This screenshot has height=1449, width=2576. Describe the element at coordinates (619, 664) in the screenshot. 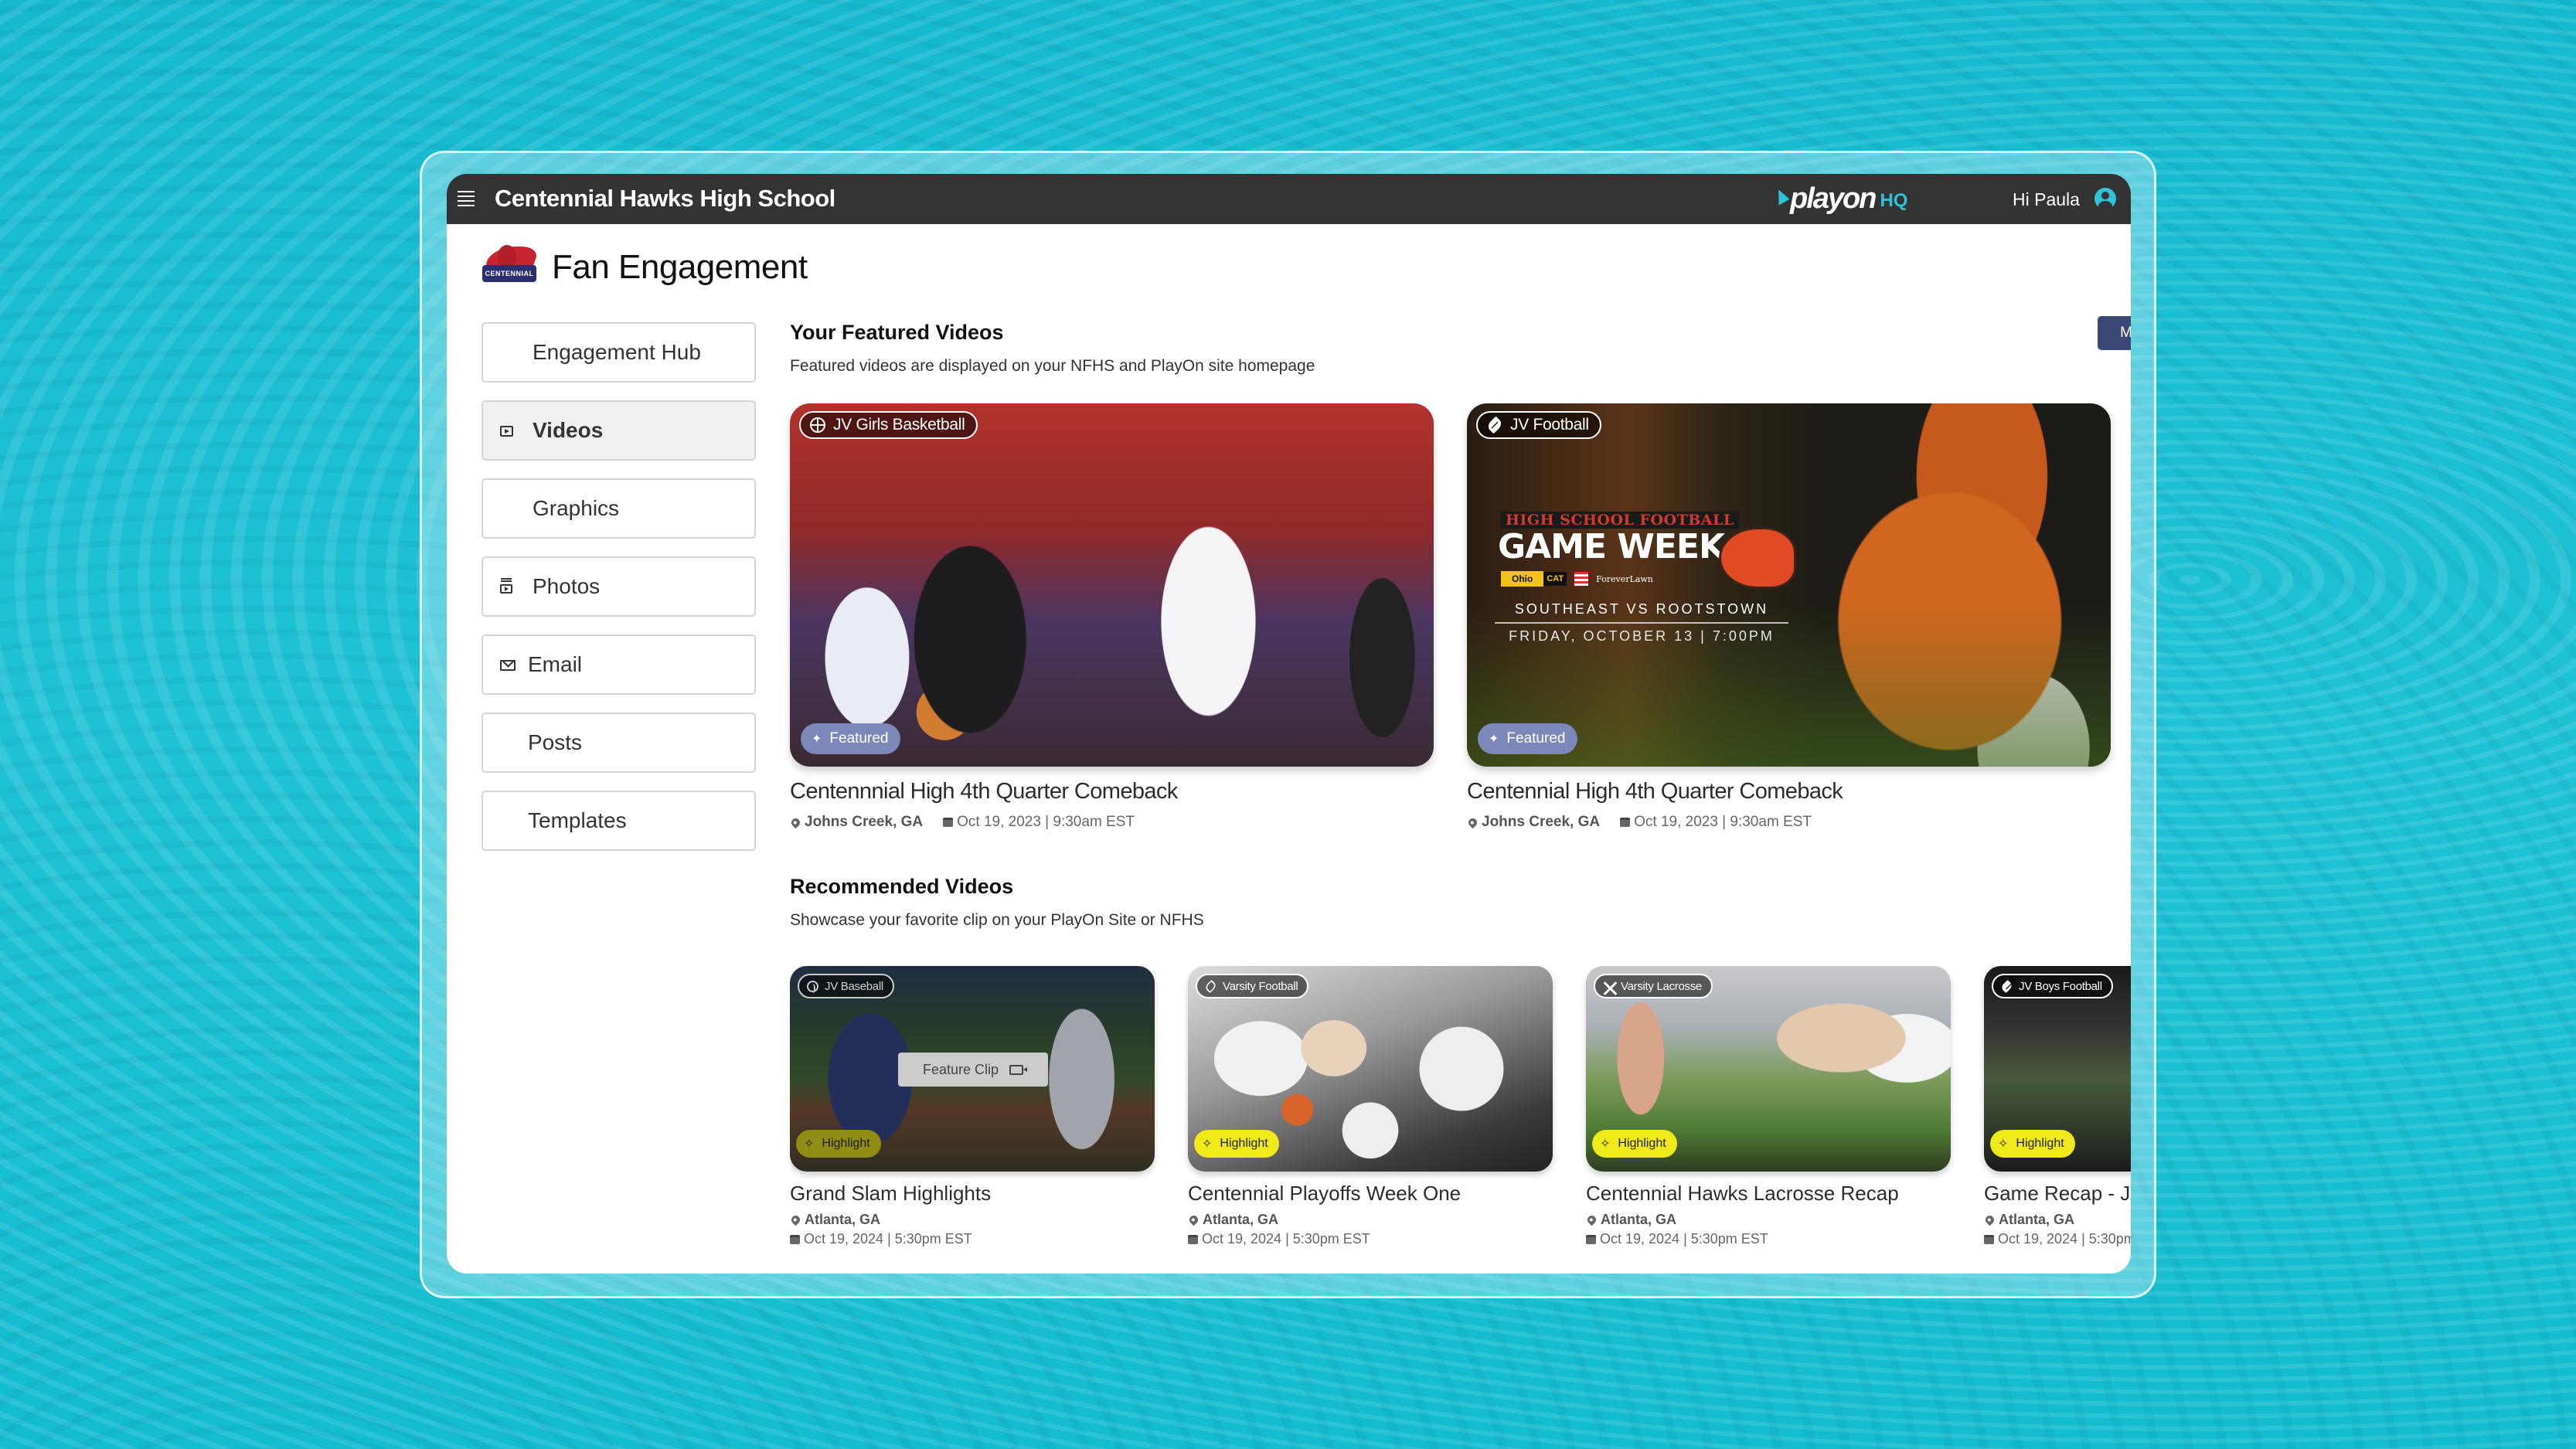

I see `sidebar-item-email: Email` at that location.